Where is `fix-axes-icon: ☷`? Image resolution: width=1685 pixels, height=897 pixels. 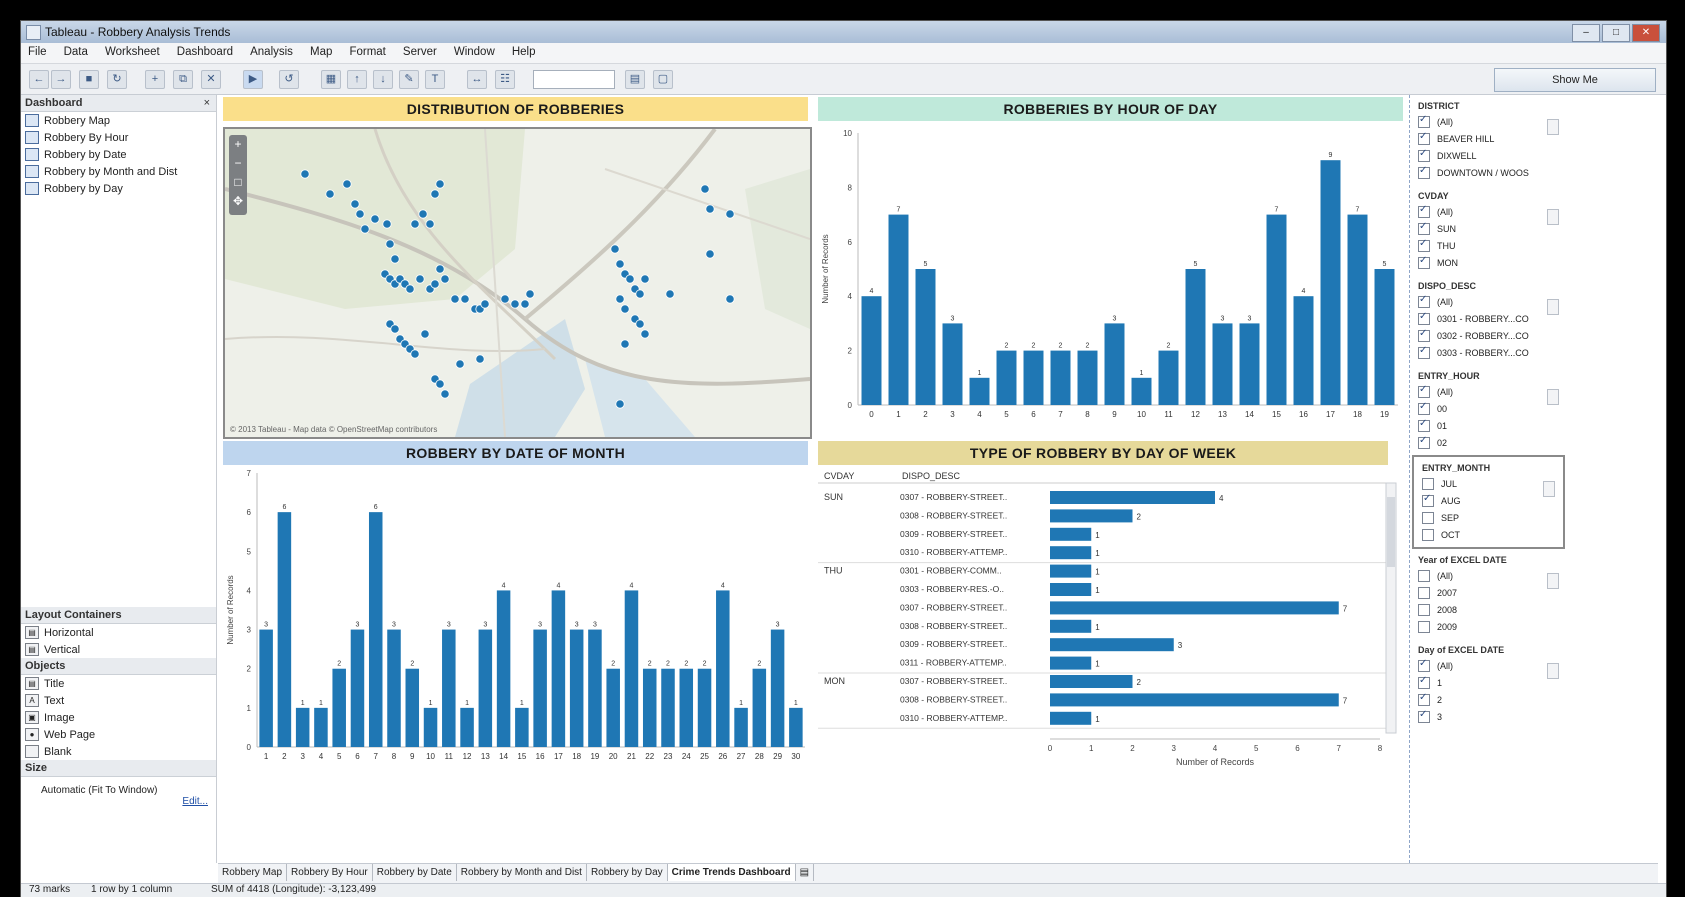
fix-axes-icon: ☷ is located at coordinates (505, 79).